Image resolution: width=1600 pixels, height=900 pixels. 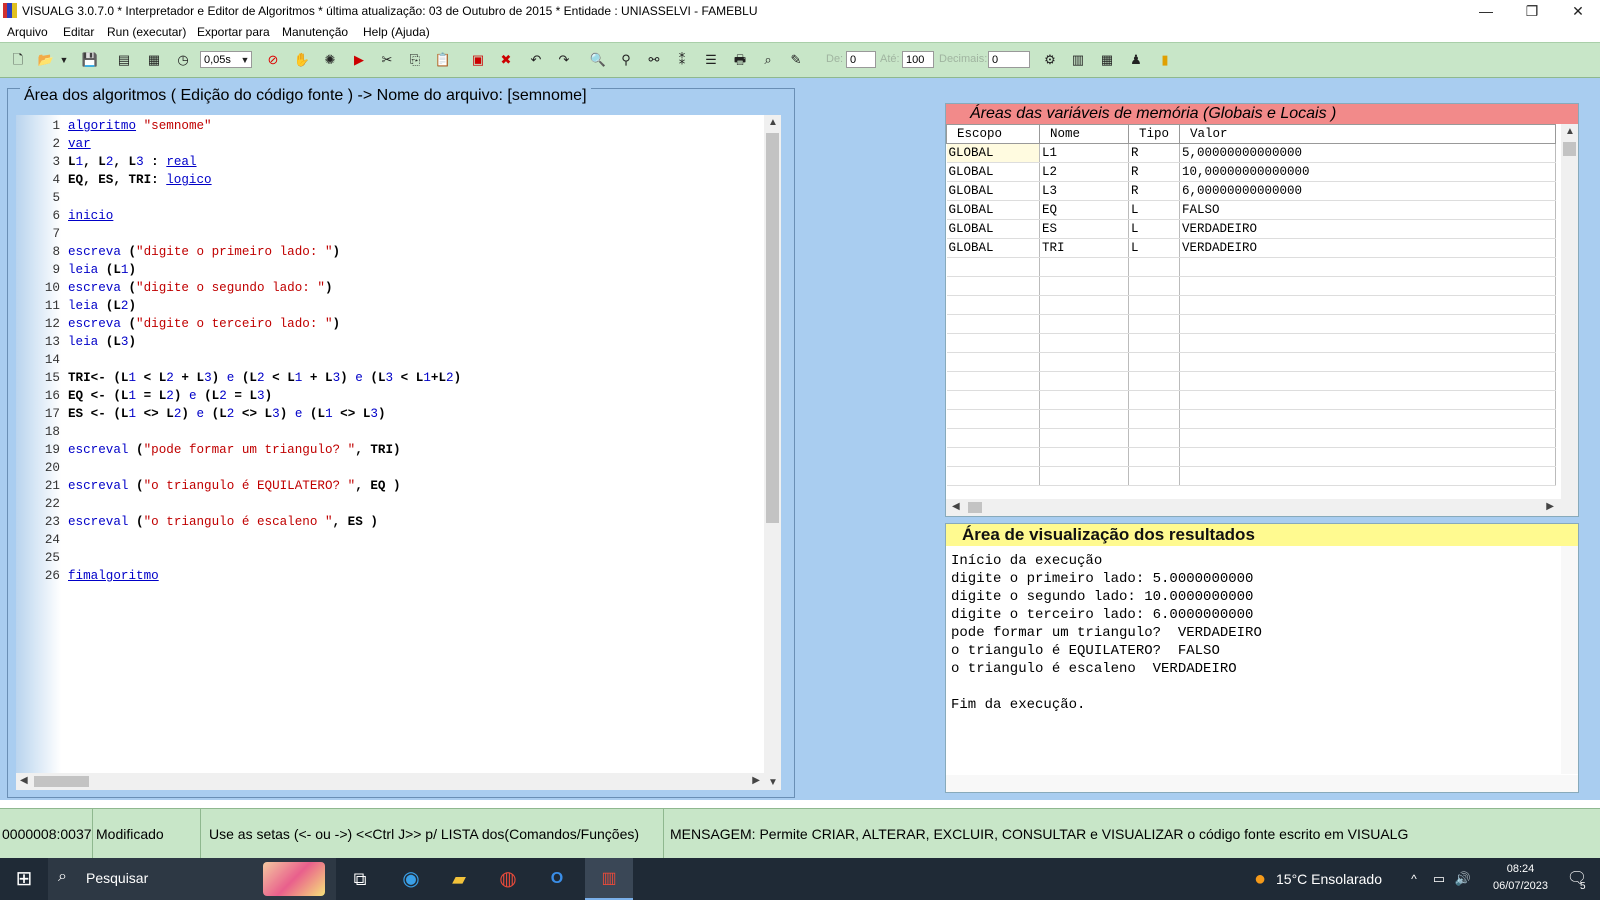 I want to click on col-tipo: Tipo, so click(x=1154, y=134).